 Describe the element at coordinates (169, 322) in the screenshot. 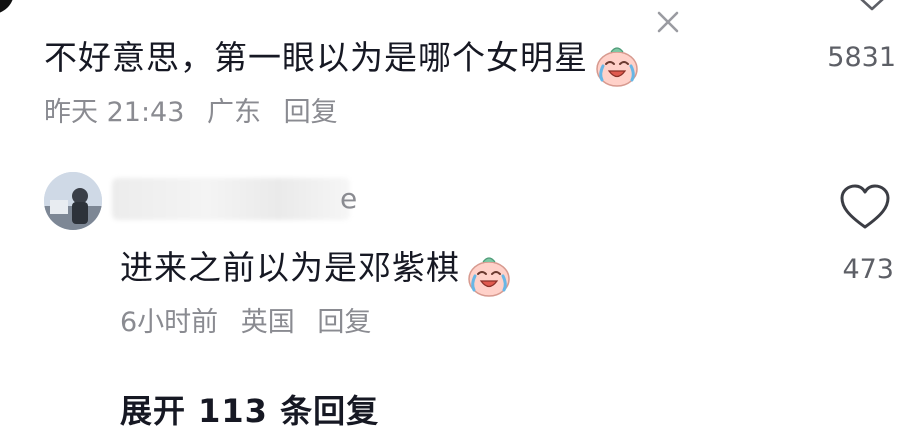

I see `comment-time: 6小时前` at that location.